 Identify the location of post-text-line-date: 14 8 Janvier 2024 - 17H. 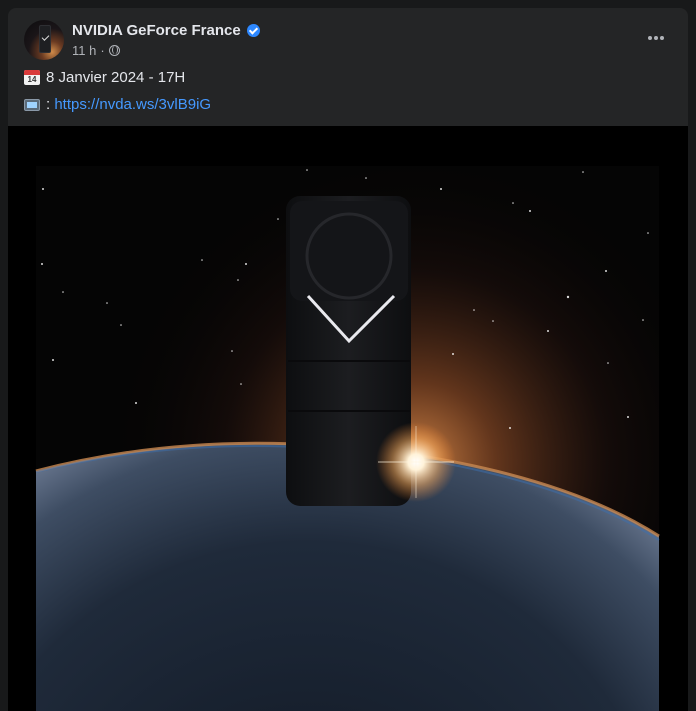
(104, 77).